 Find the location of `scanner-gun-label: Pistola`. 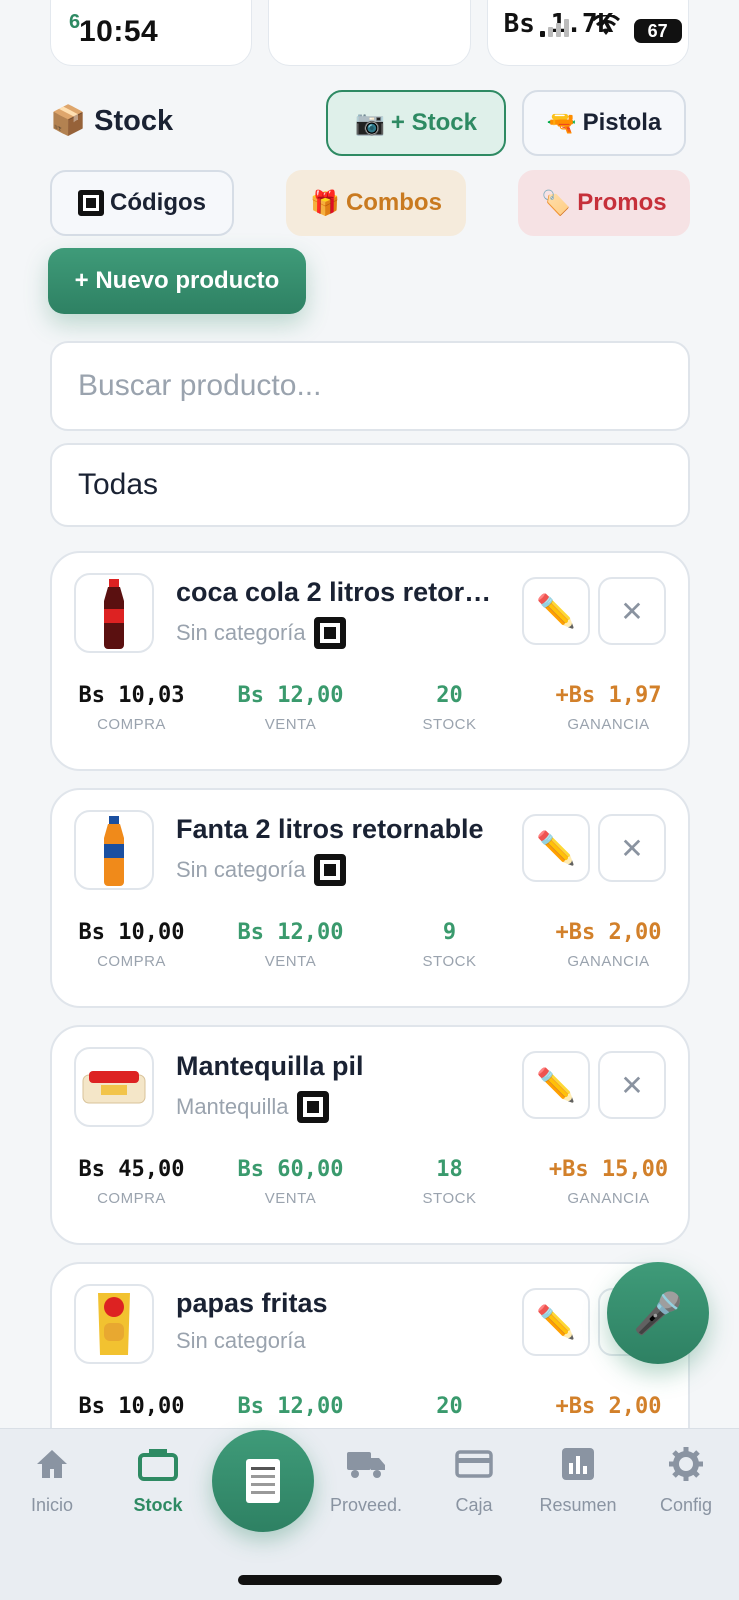

scanner-gun-label: Pistola is located at coordinates (622, 122).